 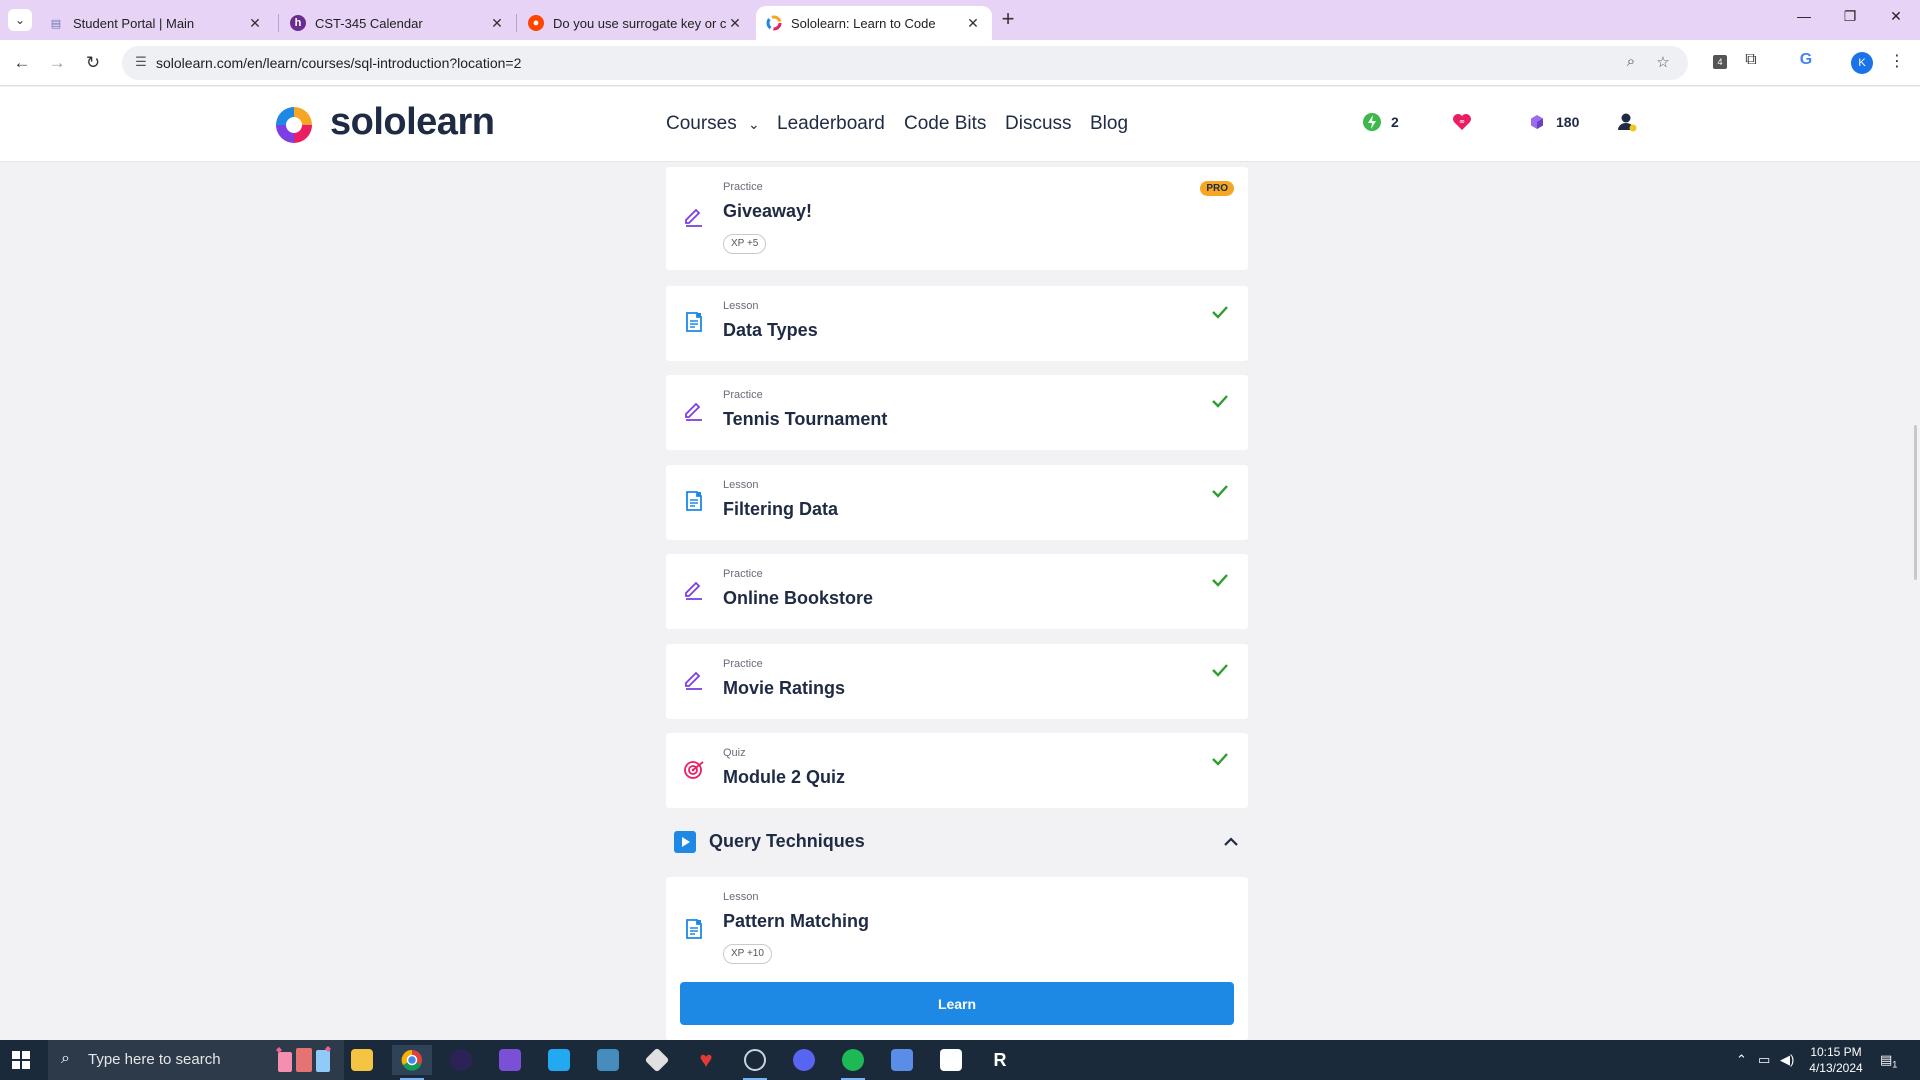 What do you see at coordinates (804, 1060) in the screenshot?
I see `discord-icon` at bounding box center [804, 1060].